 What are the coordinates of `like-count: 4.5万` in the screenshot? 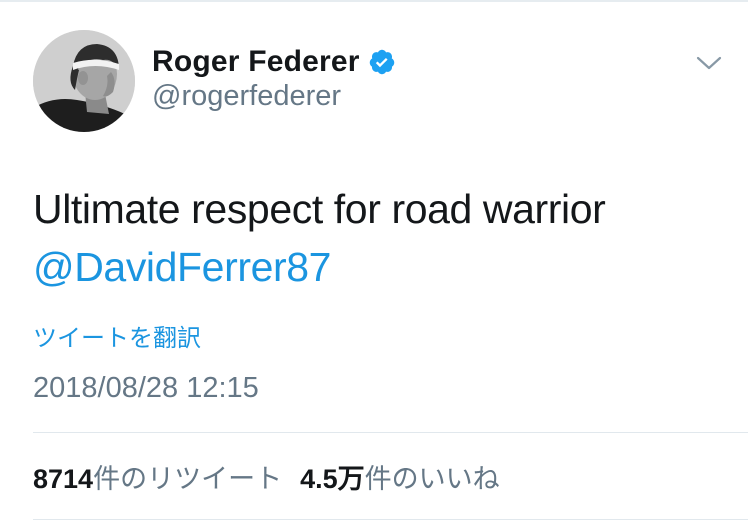 It's located at (332, 479).